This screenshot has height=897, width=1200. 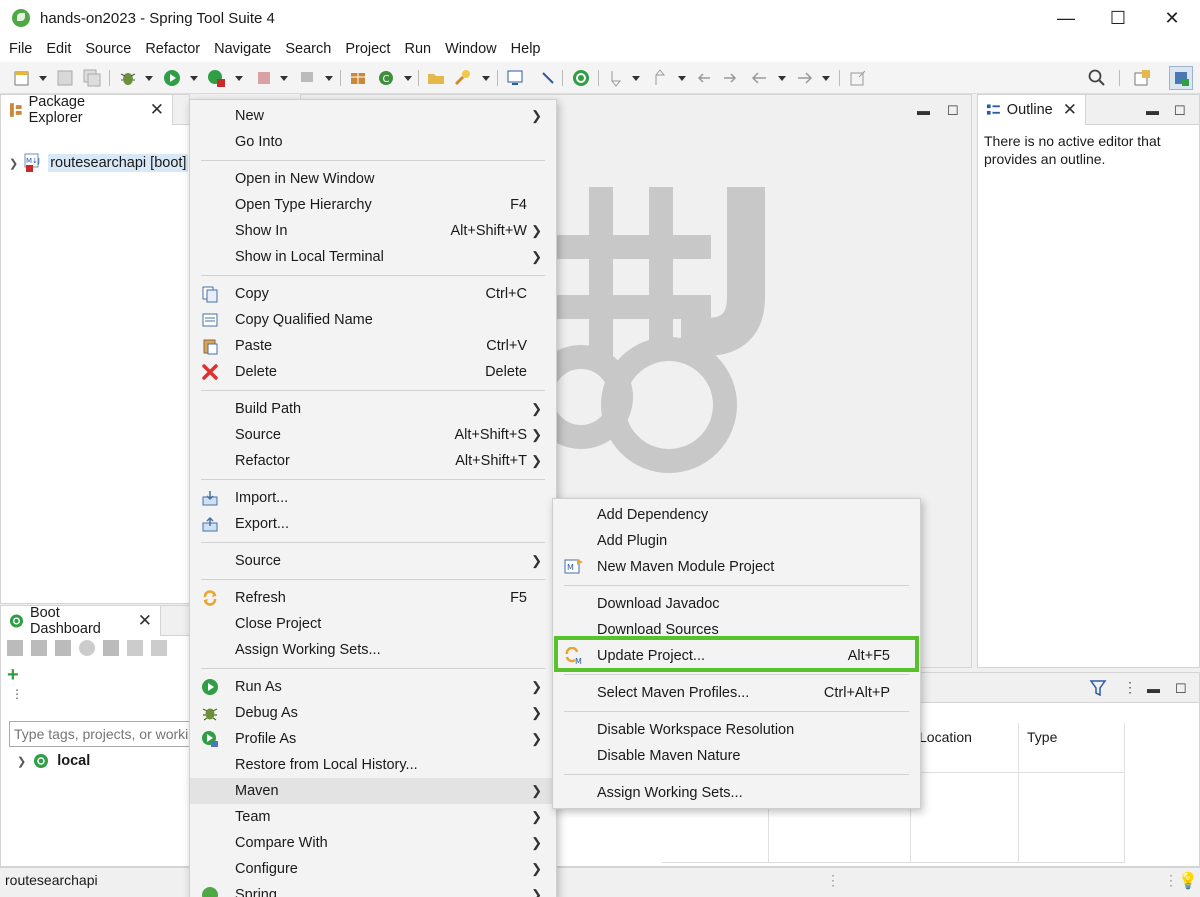 I want to click on menu-item-add-dependency: Add Dependency, so click(x=736, y=515).